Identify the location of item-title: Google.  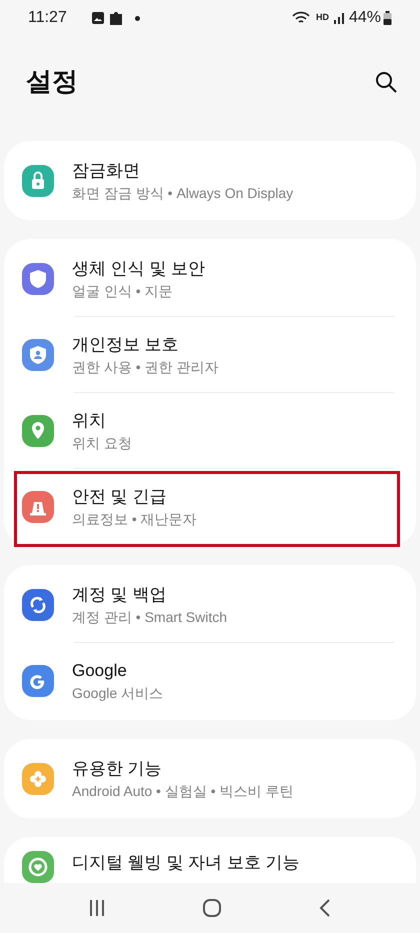
(100, 671).